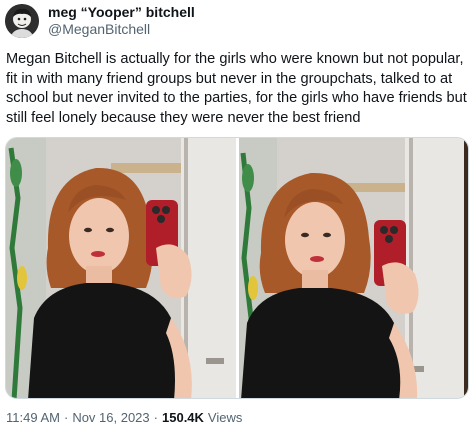  I want to click on avatar-image, so click(22, 21).